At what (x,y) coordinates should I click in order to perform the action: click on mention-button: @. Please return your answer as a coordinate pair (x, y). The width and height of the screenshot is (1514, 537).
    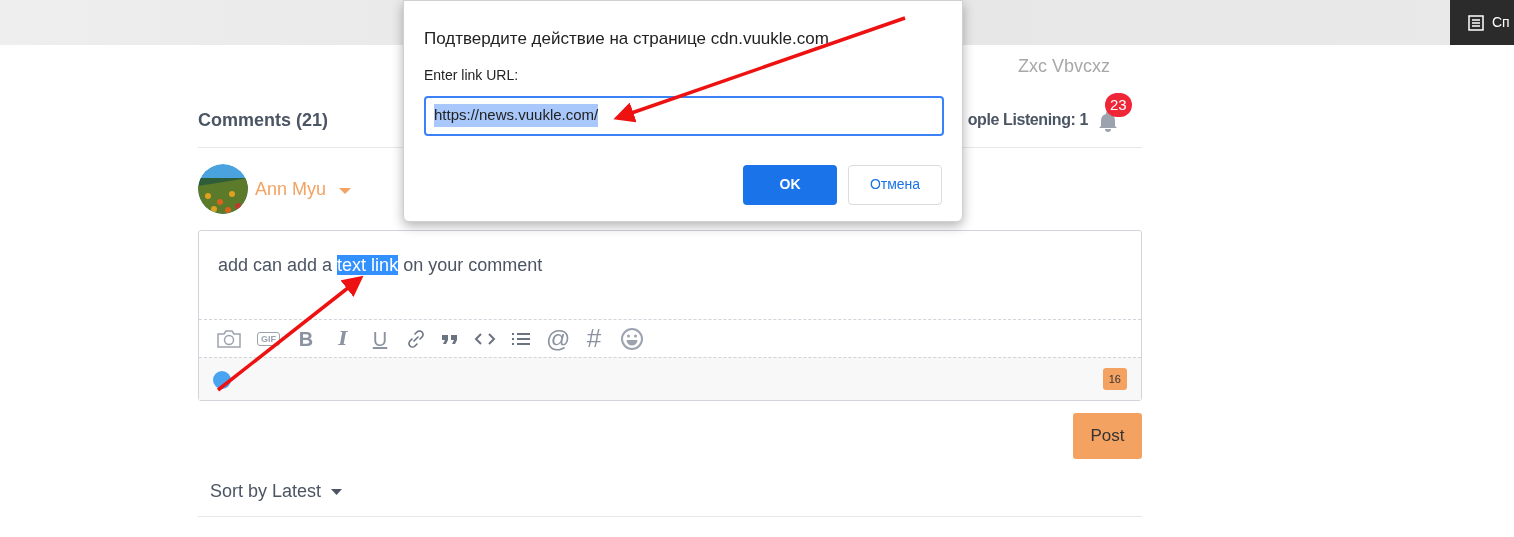
    Looking at the image, I should click on (557, 338).